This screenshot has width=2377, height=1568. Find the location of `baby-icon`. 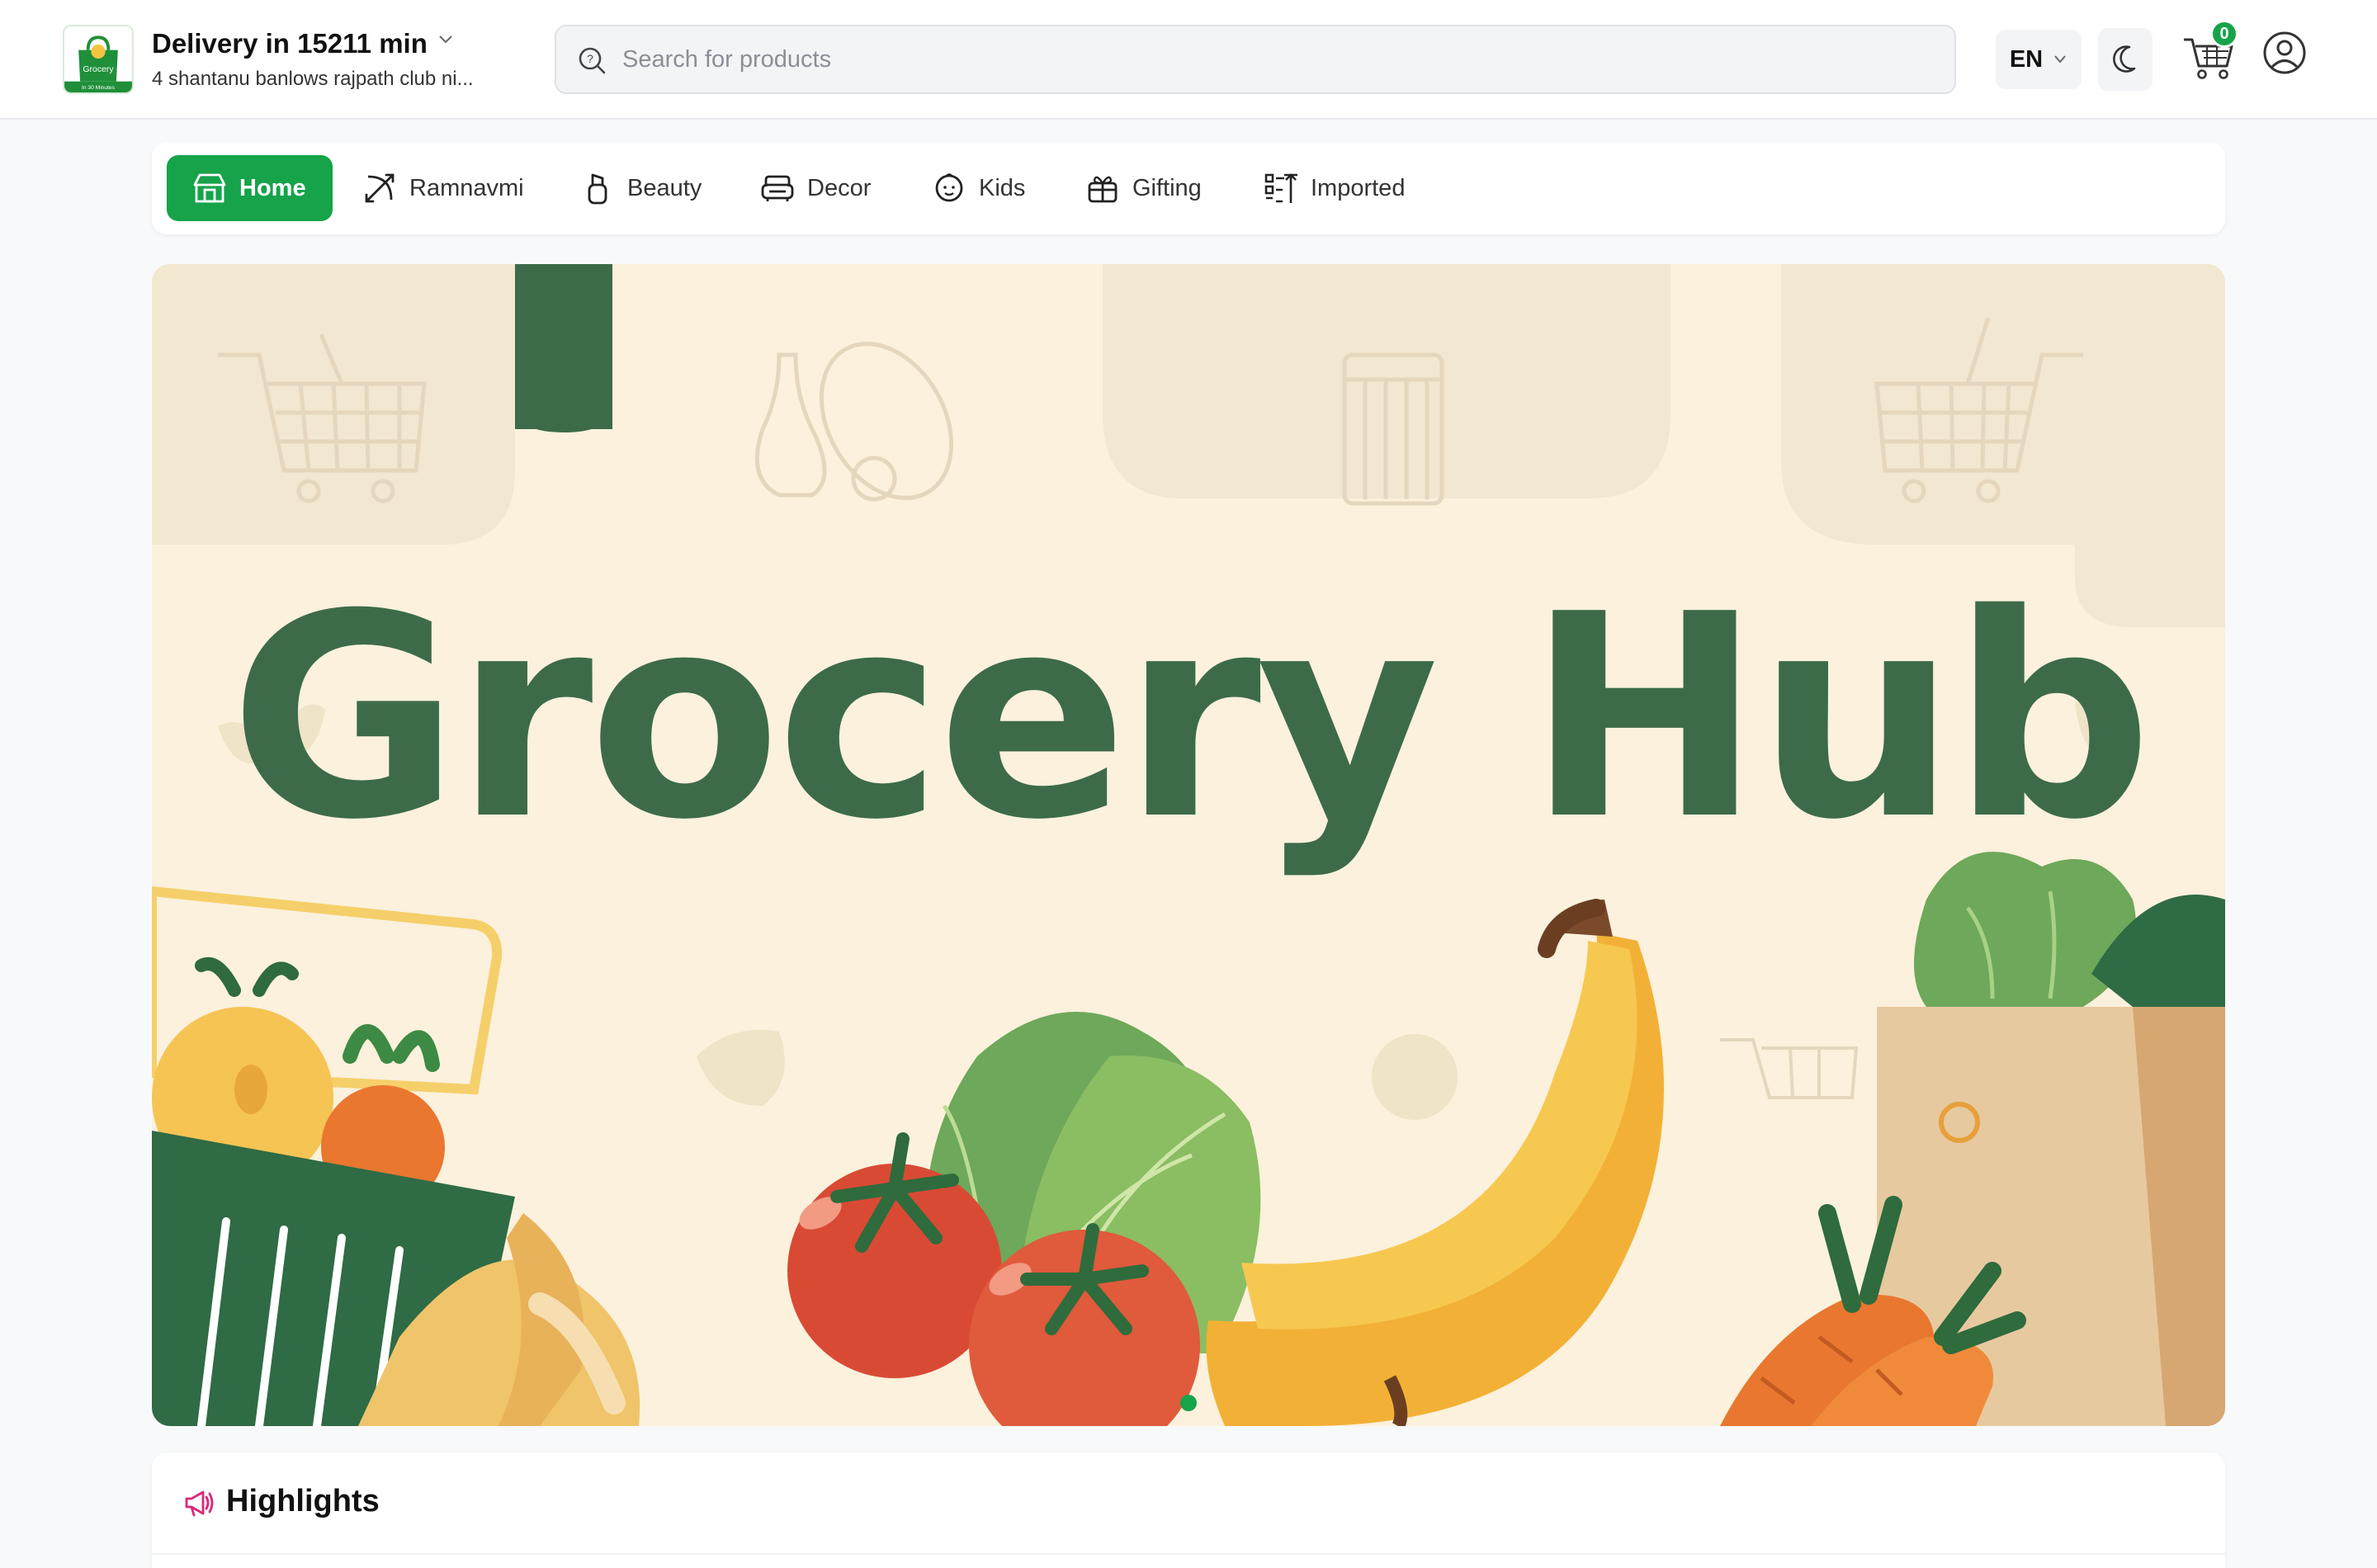

baby-icon is located at coordinates (949, 187).